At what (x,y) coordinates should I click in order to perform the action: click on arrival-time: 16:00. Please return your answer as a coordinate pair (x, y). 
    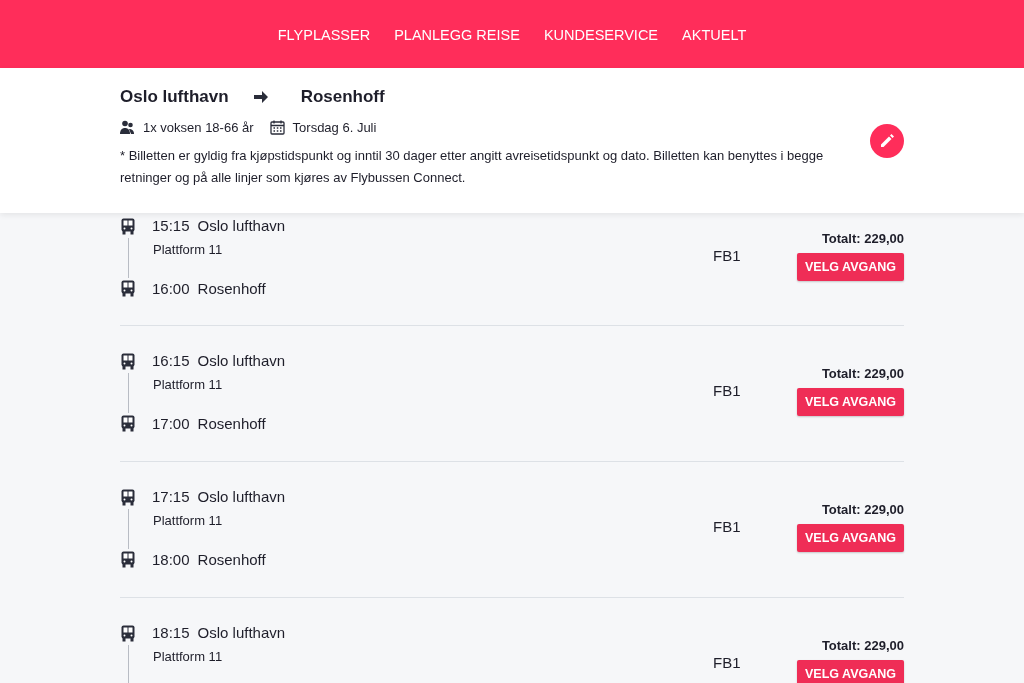
    Looking at the image, I should click on (171, 288).